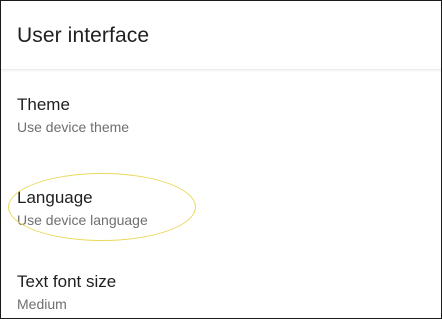 Image resolution: width=442 pixels, height=319 pixels. What do you see at coordinates (67, 281) in the screenshot?
I see `setting-title: Text font size` at bounding box center [67, 281].